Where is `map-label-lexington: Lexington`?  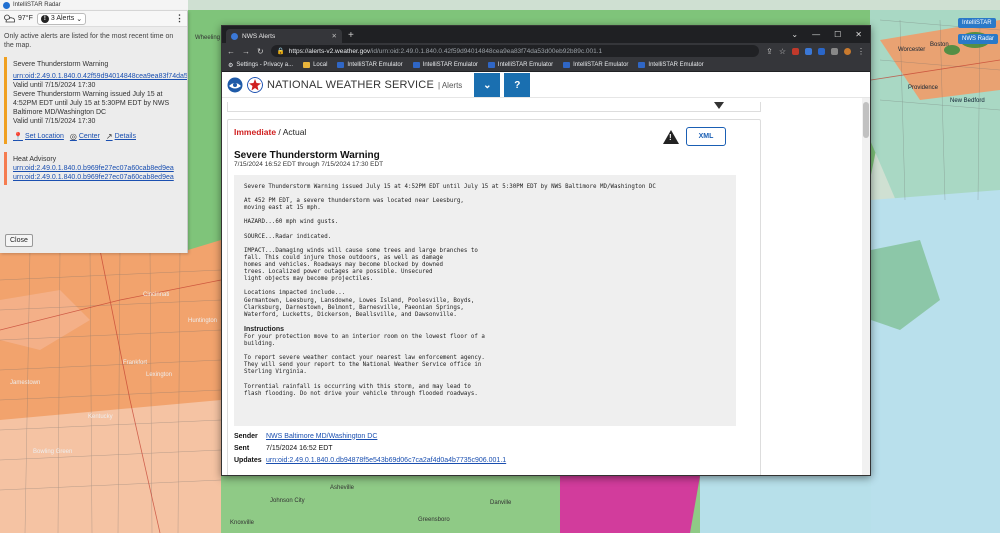 map-label-lexington: Lexington is located at coordinates (159, 375).